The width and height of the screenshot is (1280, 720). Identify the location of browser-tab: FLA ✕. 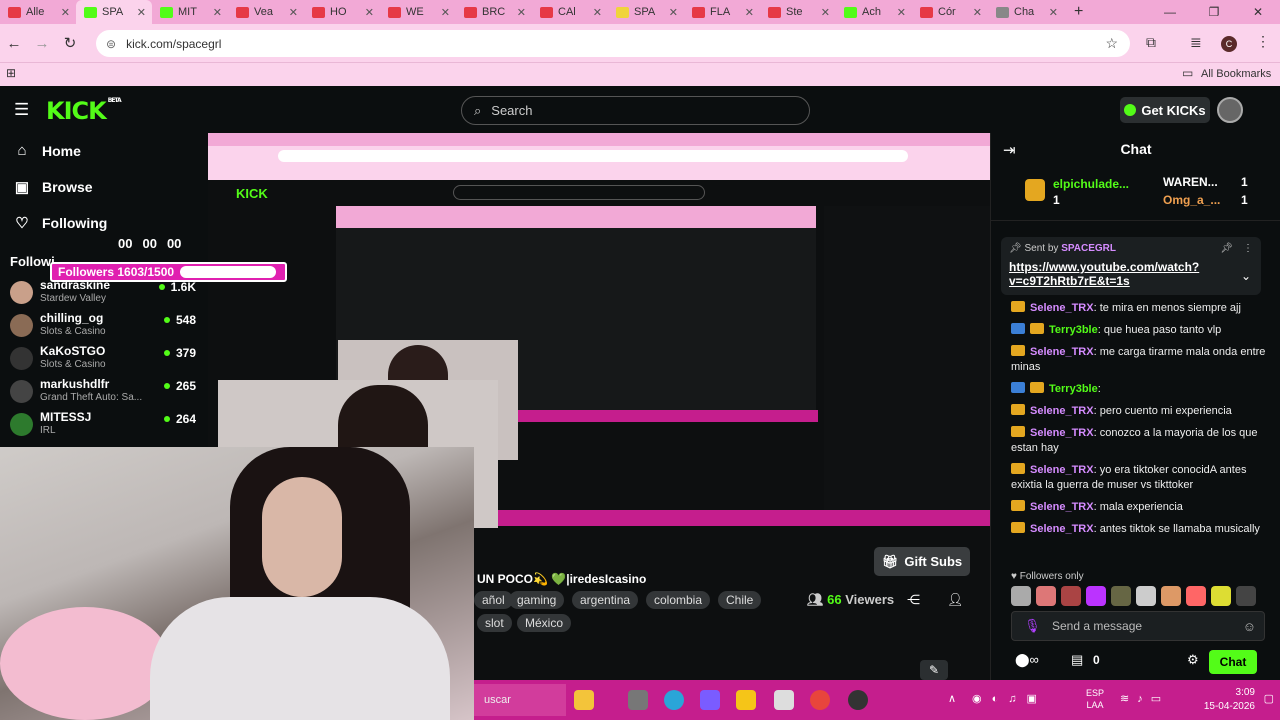
(722, 12).